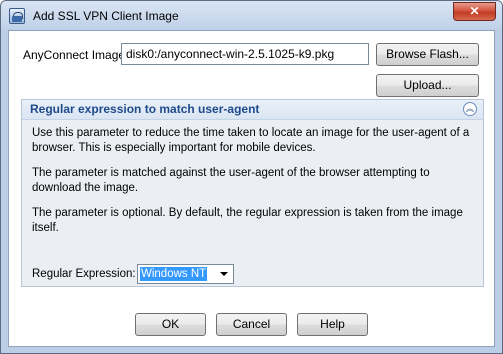 The height and width of the screenshot is (354, 503). I want to click on anyconnect-image-input: disk0:/anyconnect-win-2.5.1025-k9.pkg, so click(245, 54).